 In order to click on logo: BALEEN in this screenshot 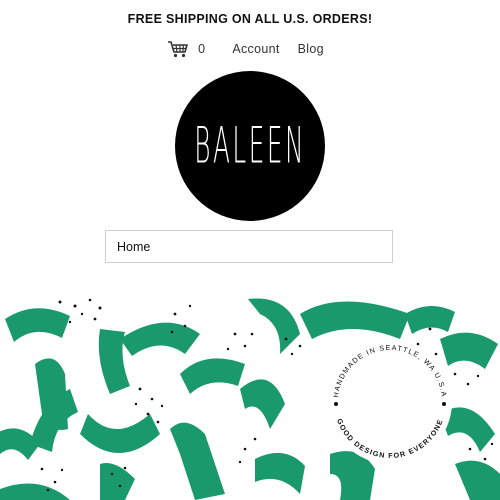, I will do `click(250, 146)`.